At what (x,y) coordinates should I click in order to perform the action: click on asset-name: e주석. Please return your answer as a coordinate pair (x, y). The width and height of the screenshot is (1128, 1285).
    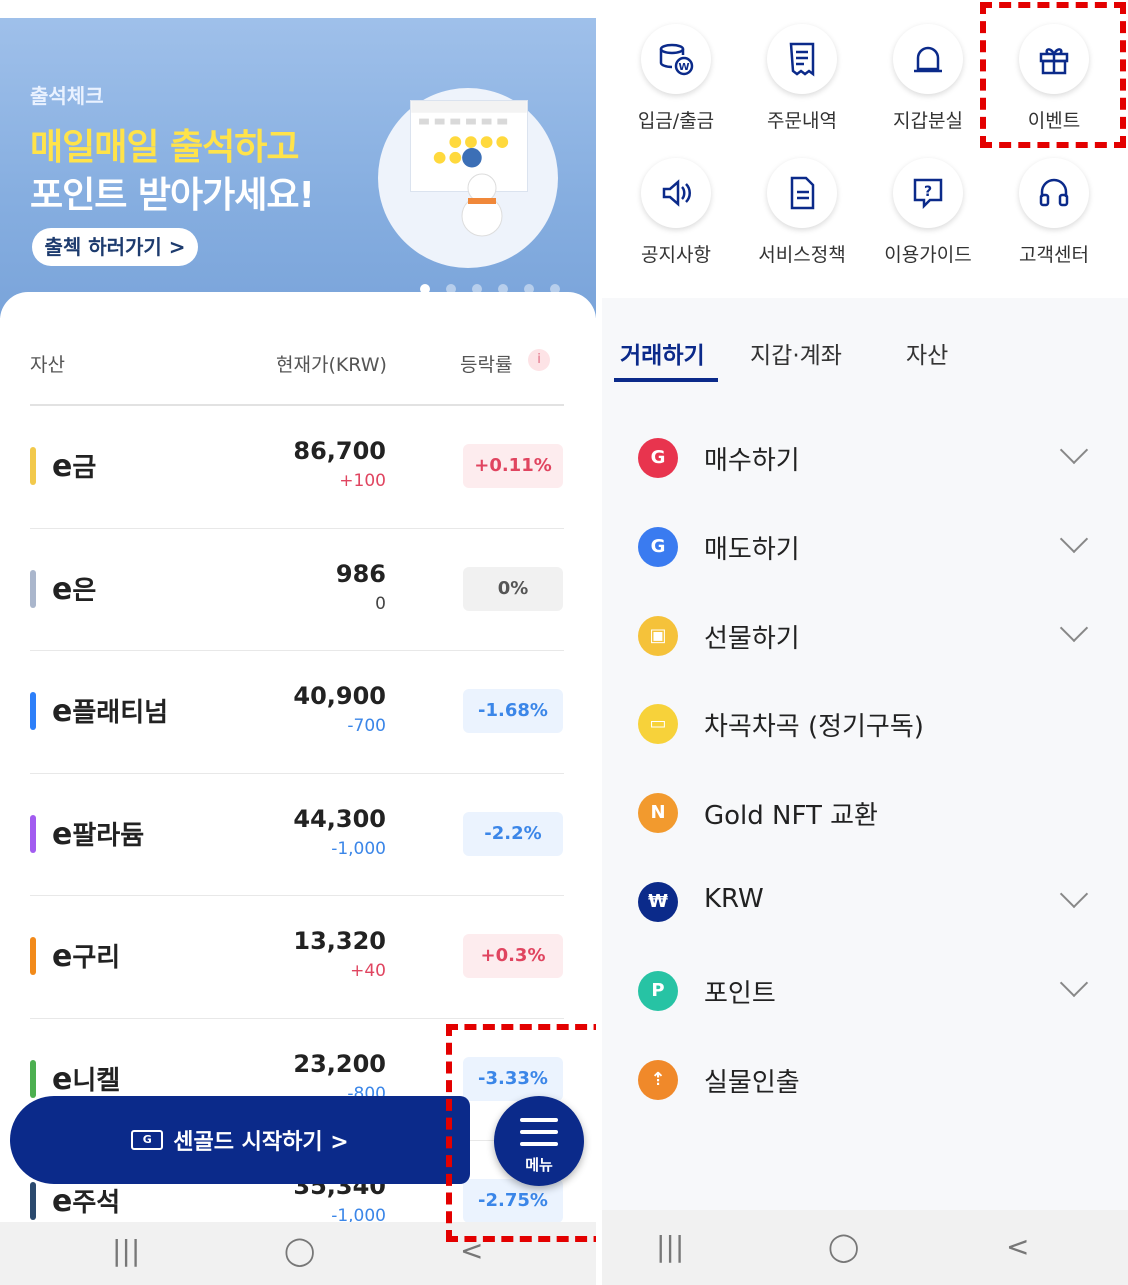
    Looking at the image, I should click on (86, 1200).